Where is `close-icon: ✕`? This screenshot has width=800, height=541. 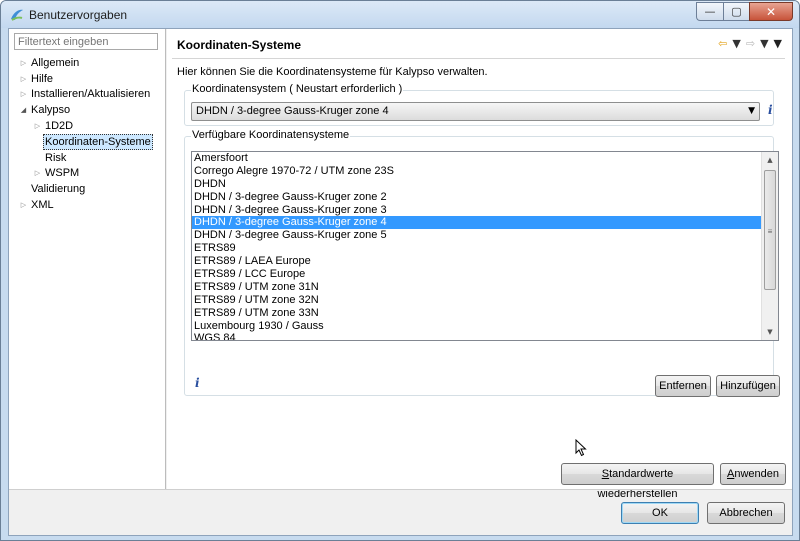 close-icon: ✕ is located at coordinates (771, 11).